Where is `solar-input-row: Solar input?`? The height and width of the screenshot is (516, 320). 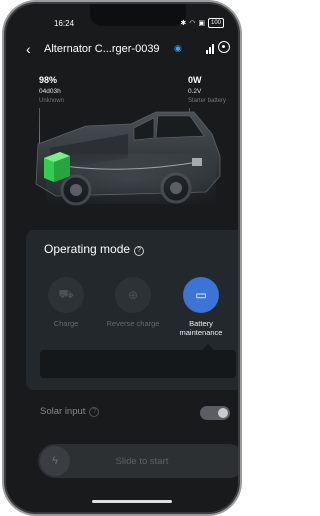 solar-input-row: Solar input? is located at coordinates (70, 411).